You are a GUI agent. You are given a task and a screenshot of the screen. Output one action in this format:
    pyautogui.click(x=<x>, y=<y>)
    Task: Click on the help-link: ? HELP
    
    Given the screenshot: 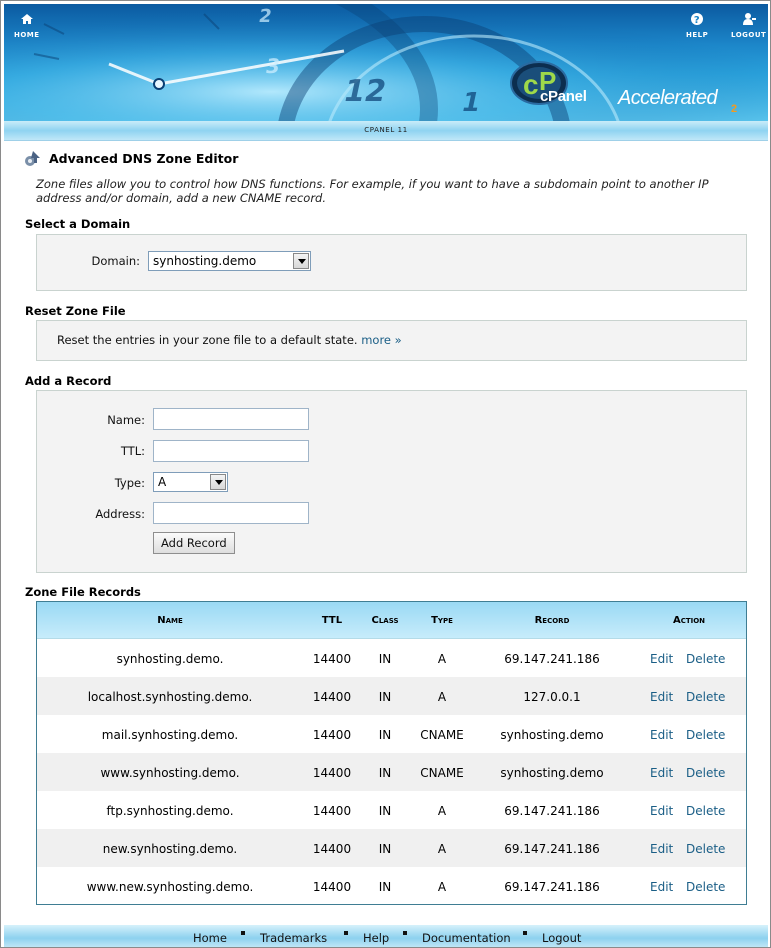 What is the action you would take?
    pyautogui.click(x=697, y=25)
    